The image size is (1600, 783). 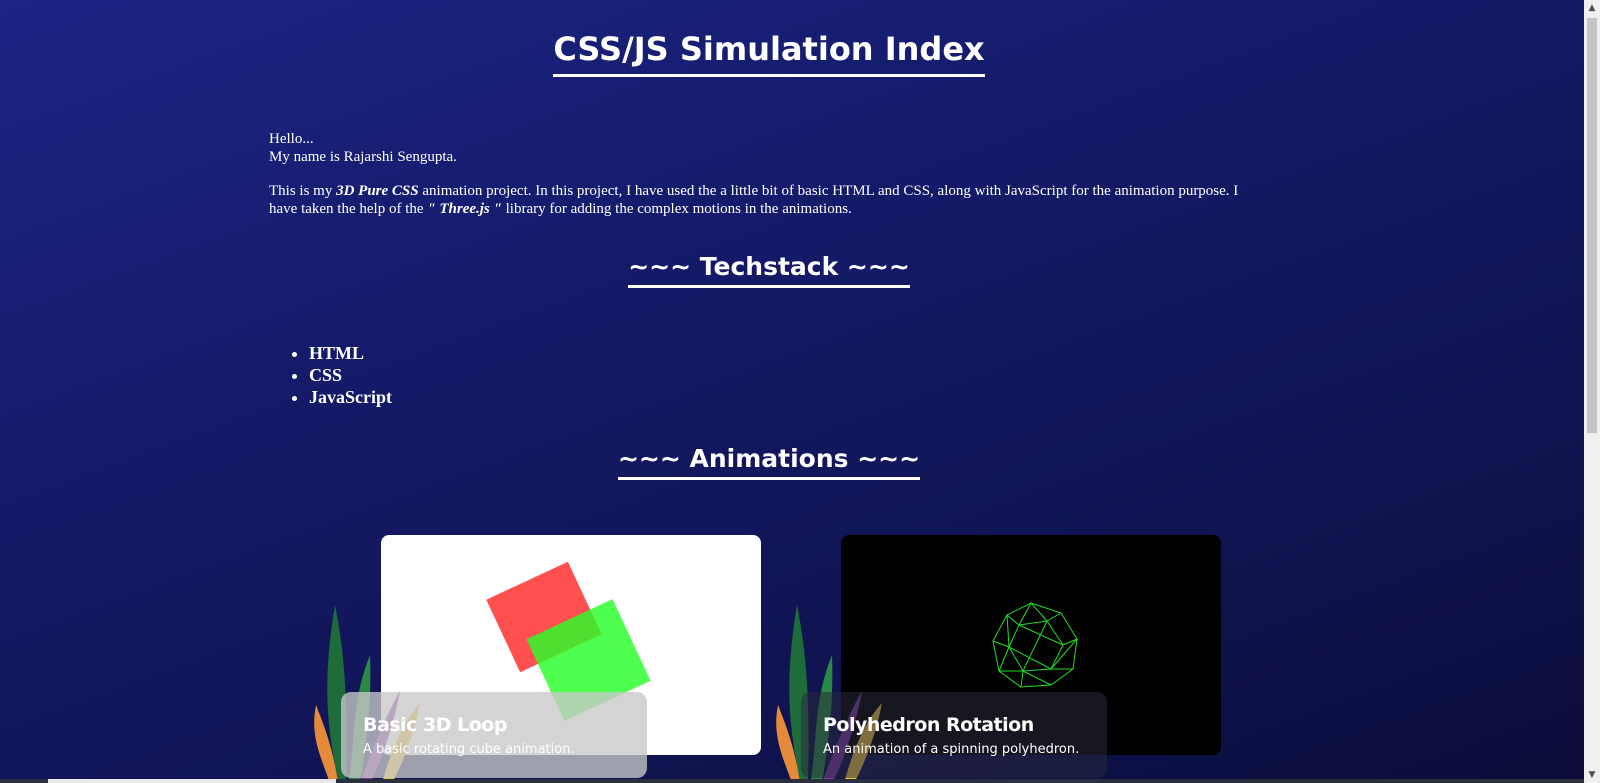 I want to click on page-title-wrap: CSS/JS Simulation Index, so click(x=769, y=53).